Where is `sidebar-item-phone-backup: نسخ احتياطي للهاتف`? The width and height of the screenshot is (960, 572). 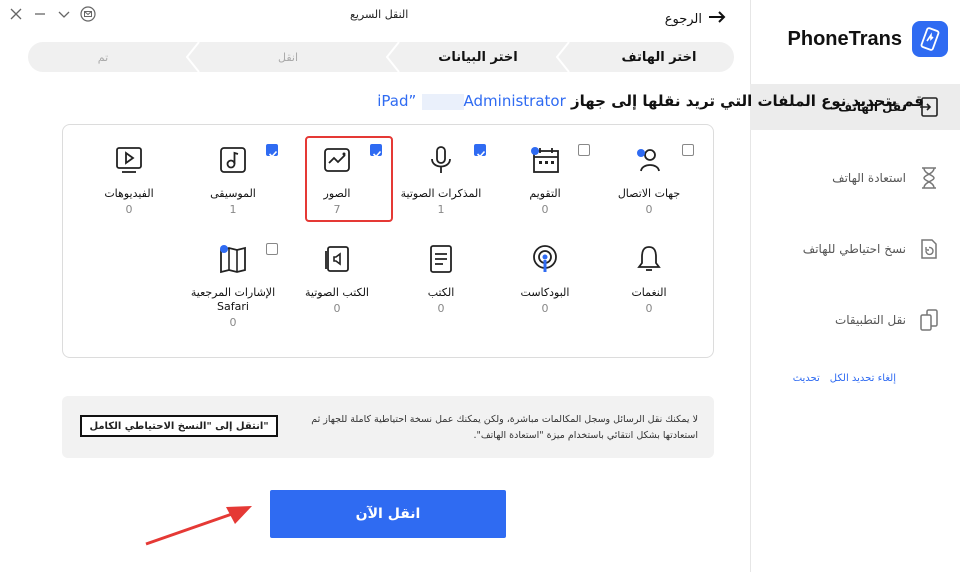
sidebar-item-phone-backup: نسخ احتياطي للهاتف is located at coordinates (855, 249).